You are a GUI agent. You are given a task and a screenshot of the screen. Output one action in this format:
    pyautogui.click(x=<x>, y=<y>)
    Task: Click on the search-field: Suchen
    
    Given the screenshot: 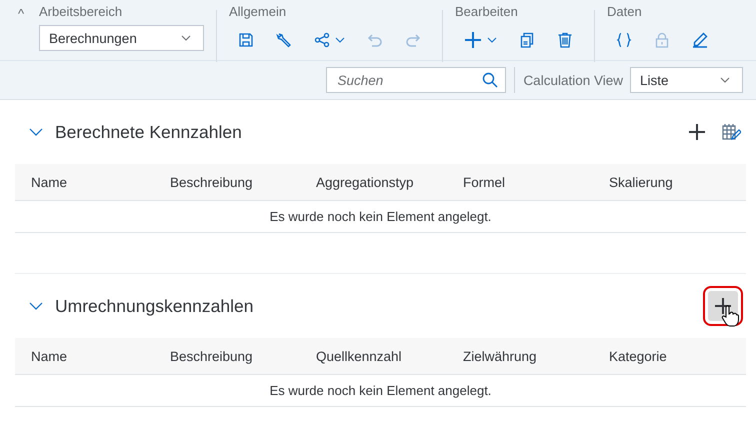 What is the action you would take?
    pyautogui.click(x=416, y=80)
    